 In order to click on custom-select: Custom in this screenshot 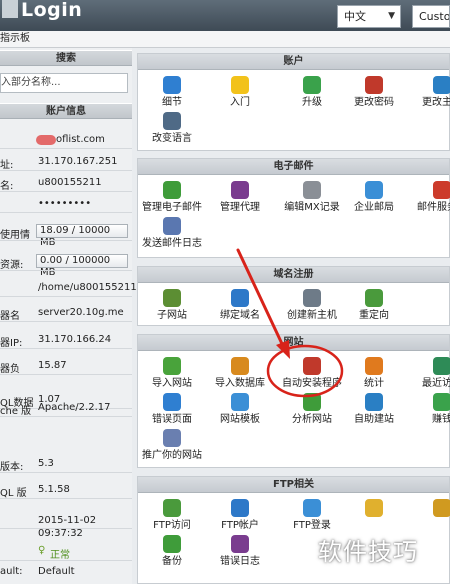, I will do `click(431, 16)`.